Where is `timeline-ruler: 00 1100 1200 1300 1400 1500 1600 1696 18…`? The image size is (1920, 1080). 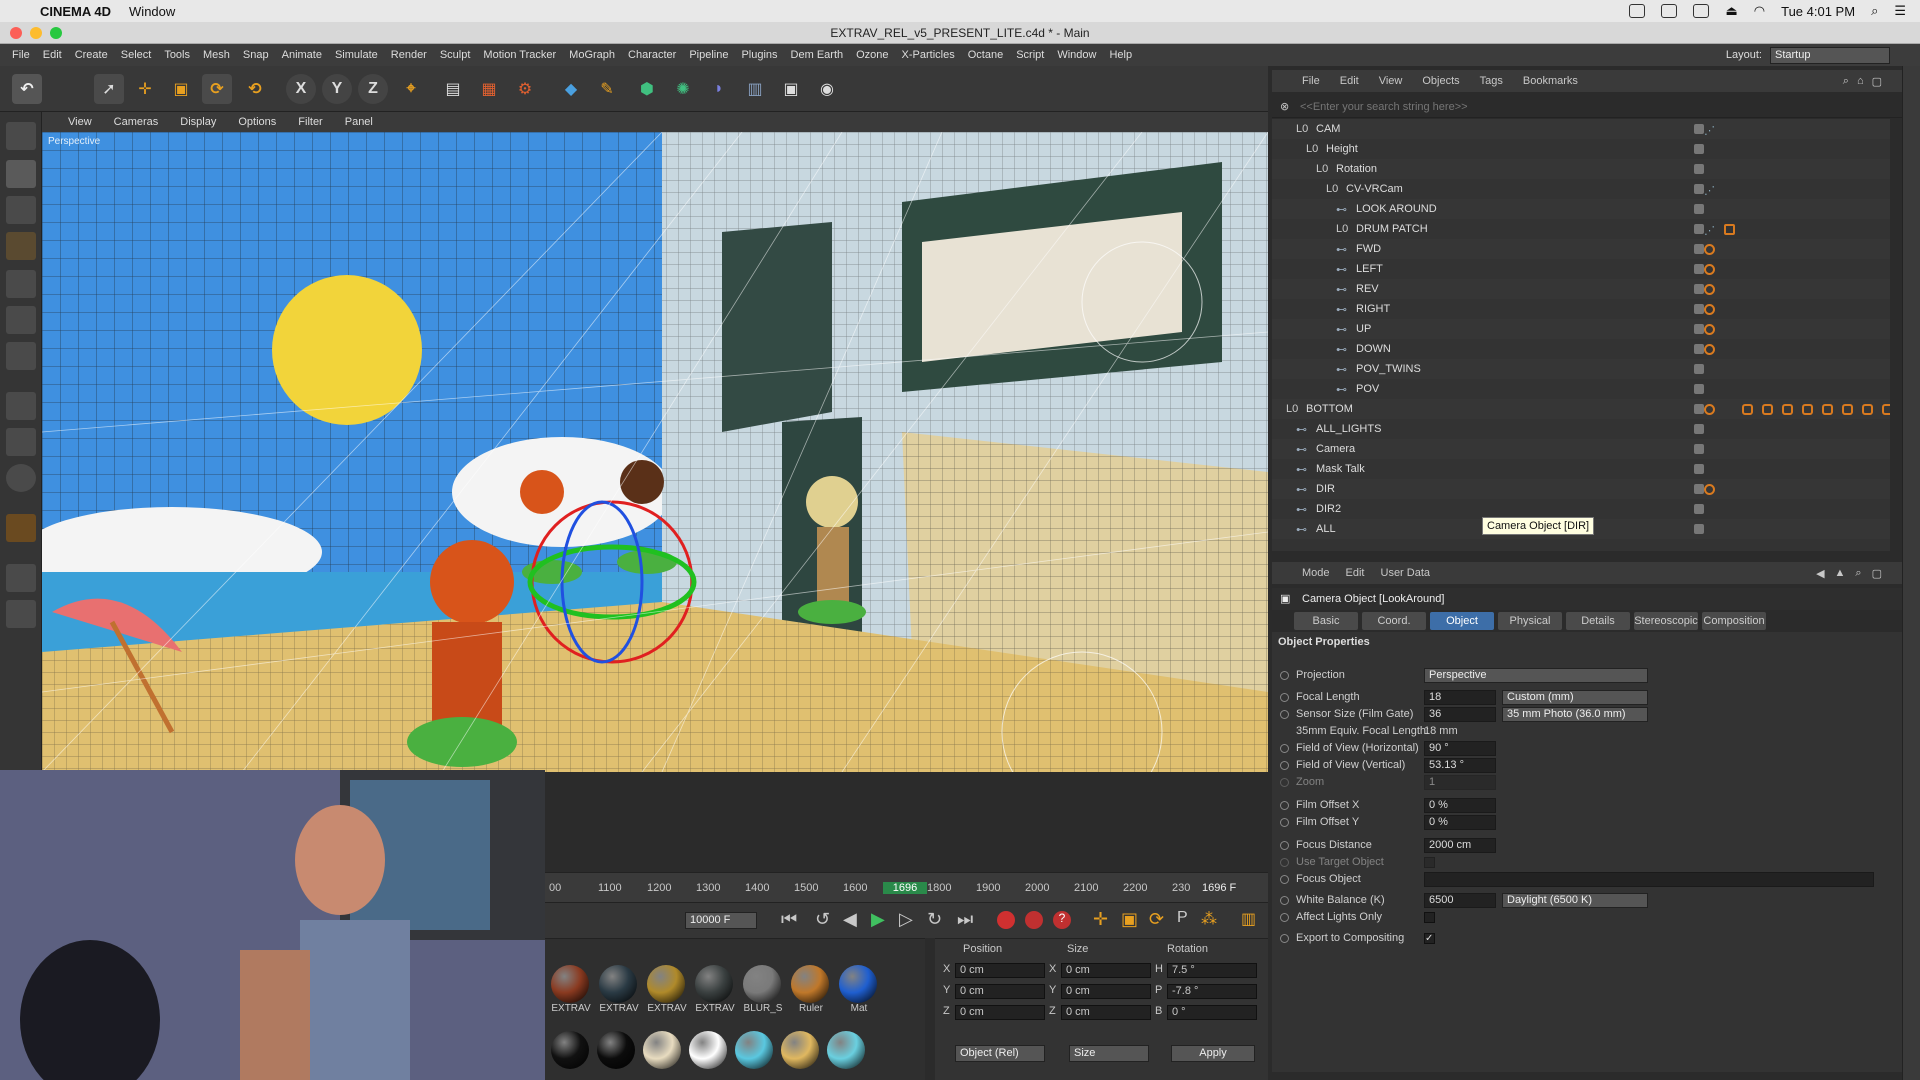
timeline-ruler: 00 1100 1200 1300 1400 1500 1600 1696 18… is located at coordinates (906, 887).